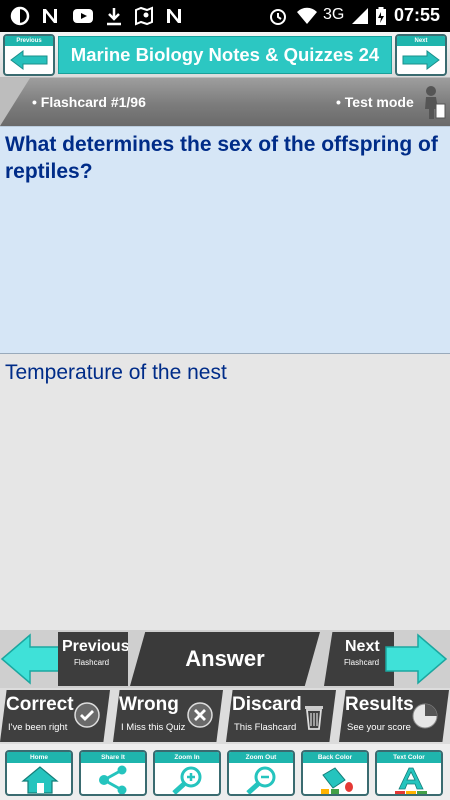  I want to click on previous-page-button: Previous, so click(29, 55).